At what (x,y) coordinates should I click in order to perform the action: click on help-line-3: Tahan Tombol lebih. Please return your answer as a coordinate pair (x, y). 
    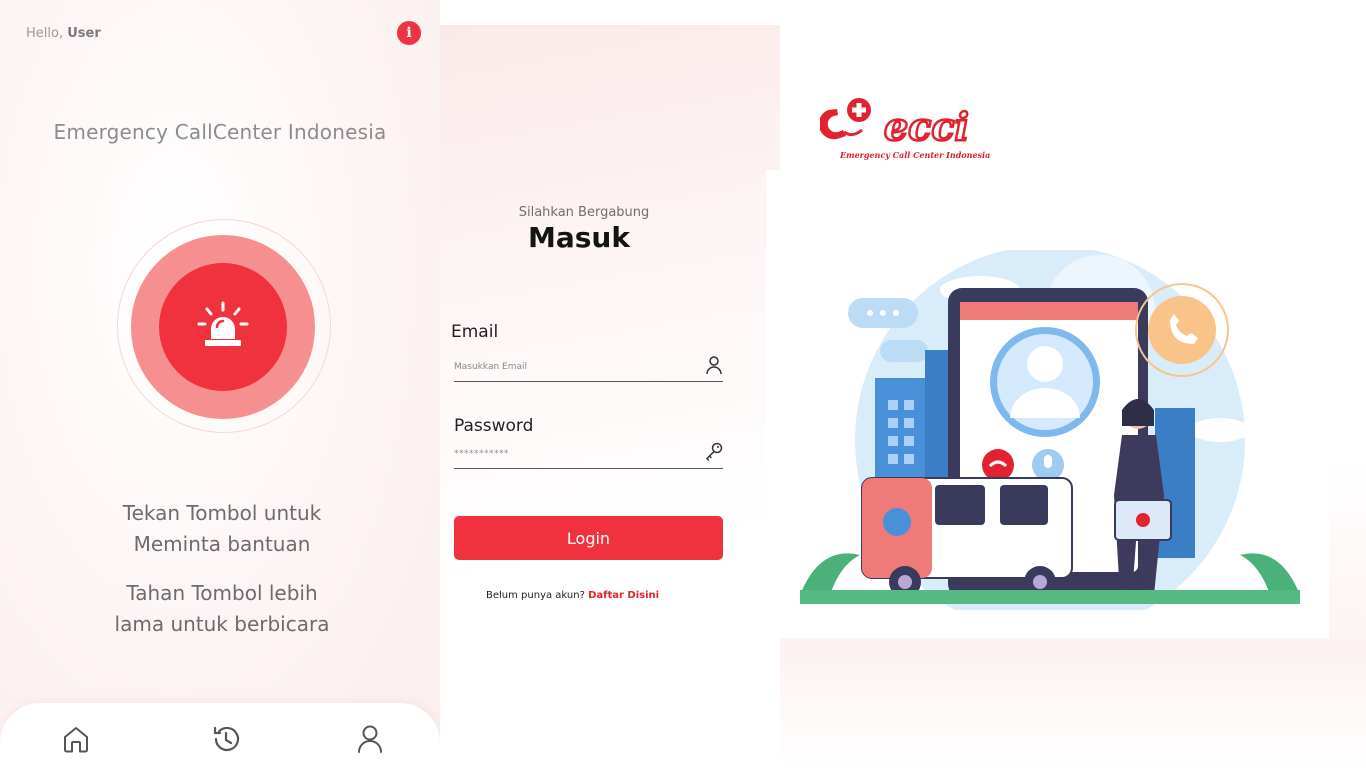
    Looking at the image, I should click on (222, 593).